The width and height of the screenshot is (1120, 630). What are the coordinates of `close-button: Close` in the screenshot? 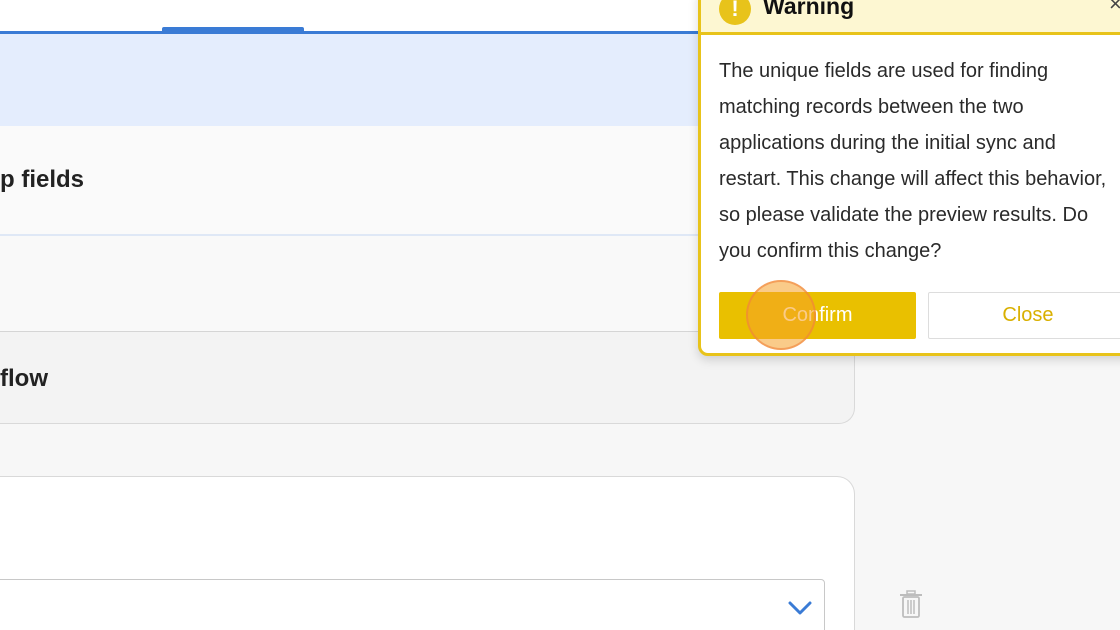 It's located at (1024, 315).